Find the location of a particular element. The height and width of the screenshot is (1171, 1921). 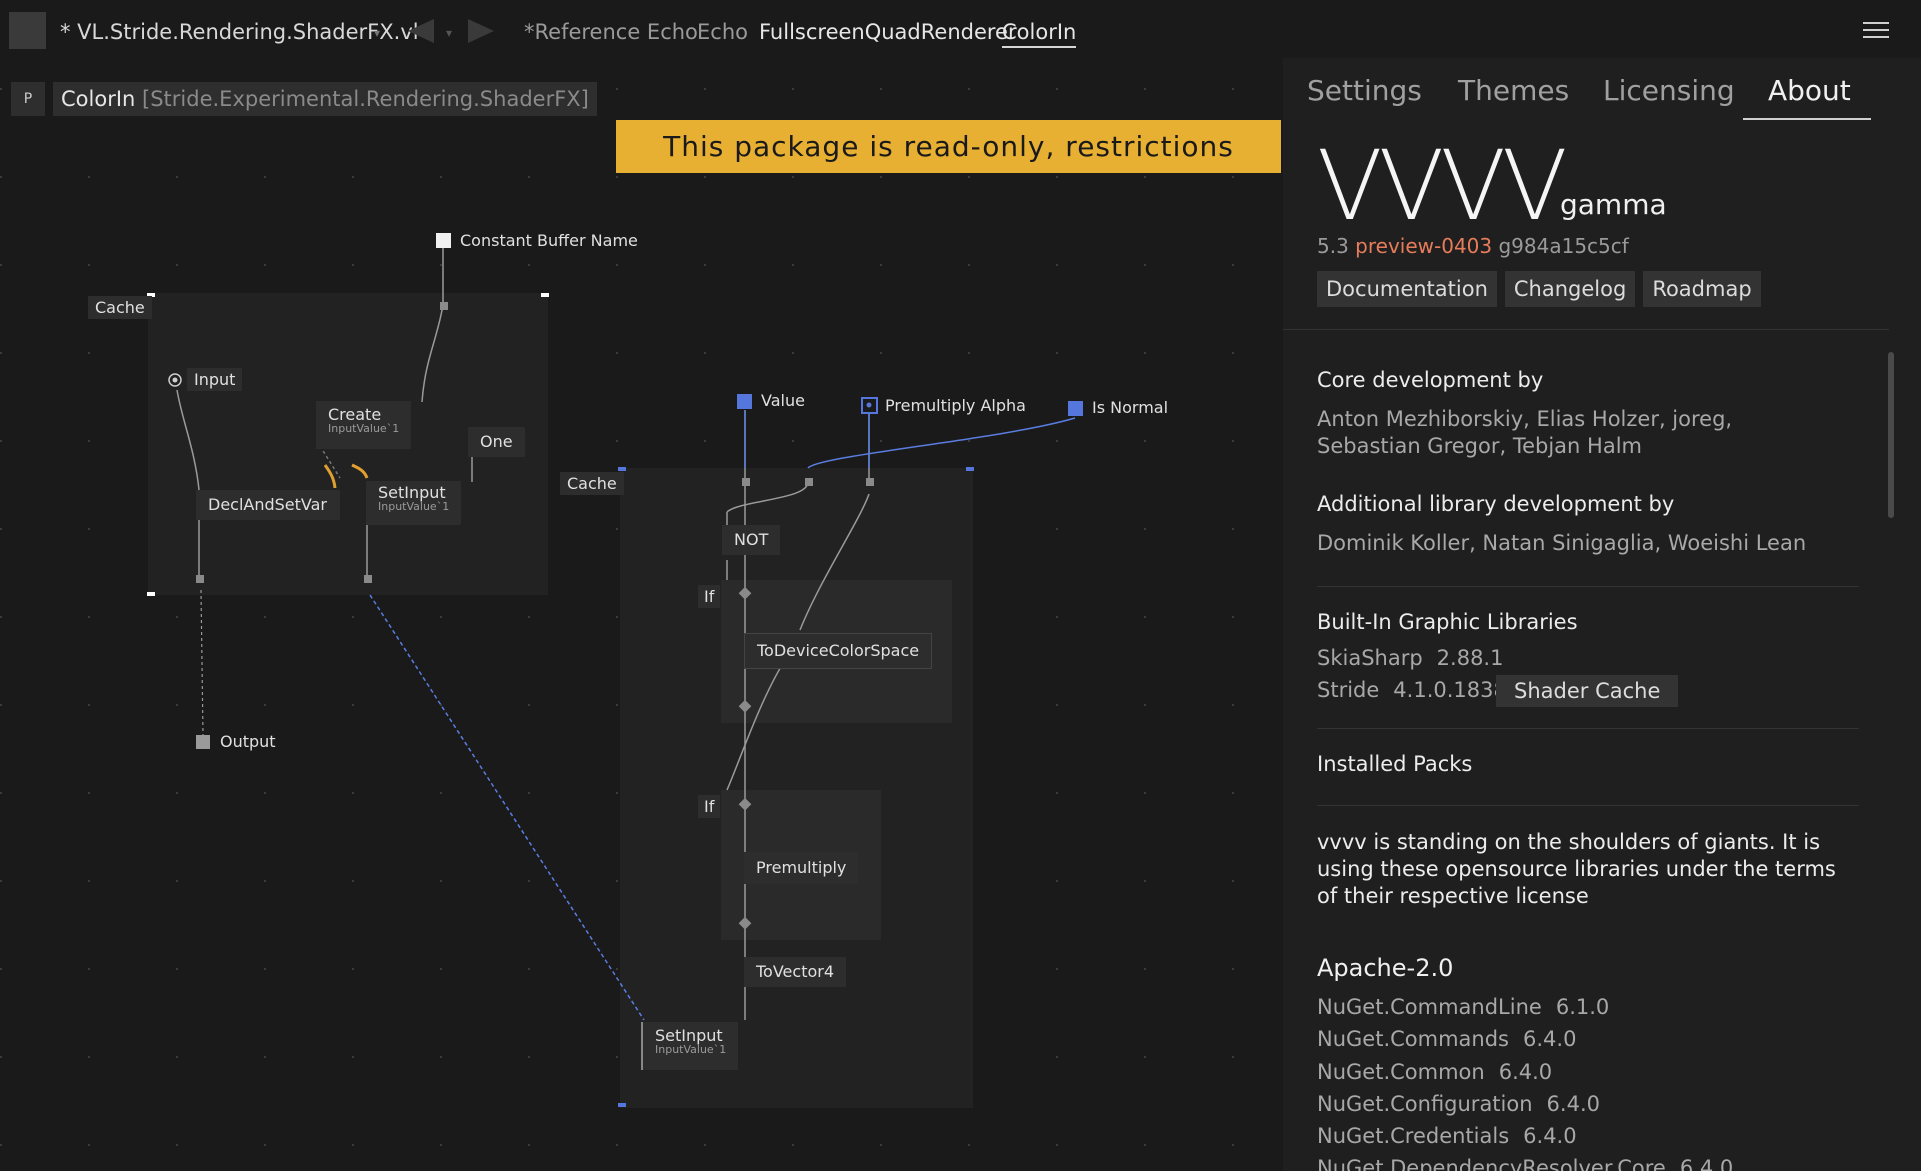

node-create: Create InputValue`1 is located at coordinates (364, 425).